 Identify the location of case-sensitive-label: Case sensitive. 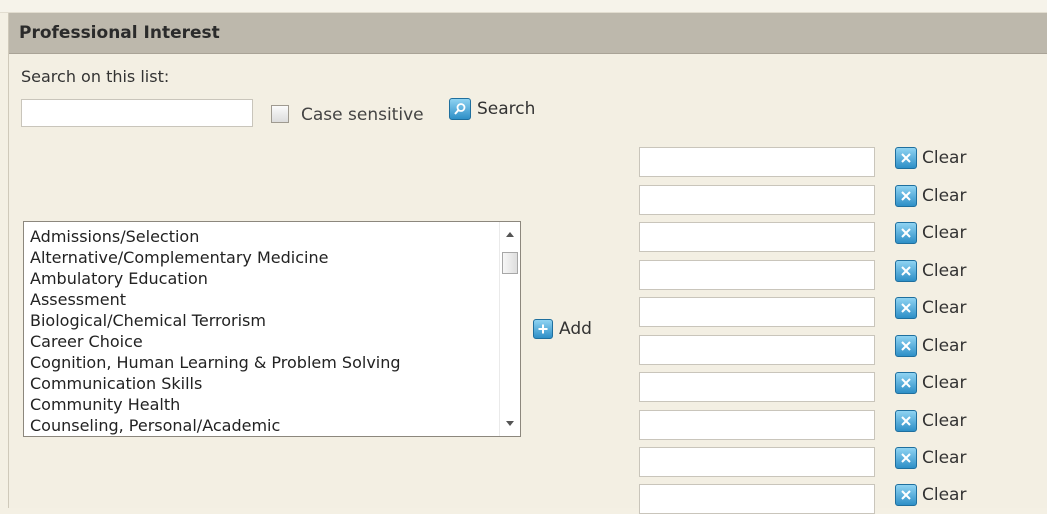
(362, 115).